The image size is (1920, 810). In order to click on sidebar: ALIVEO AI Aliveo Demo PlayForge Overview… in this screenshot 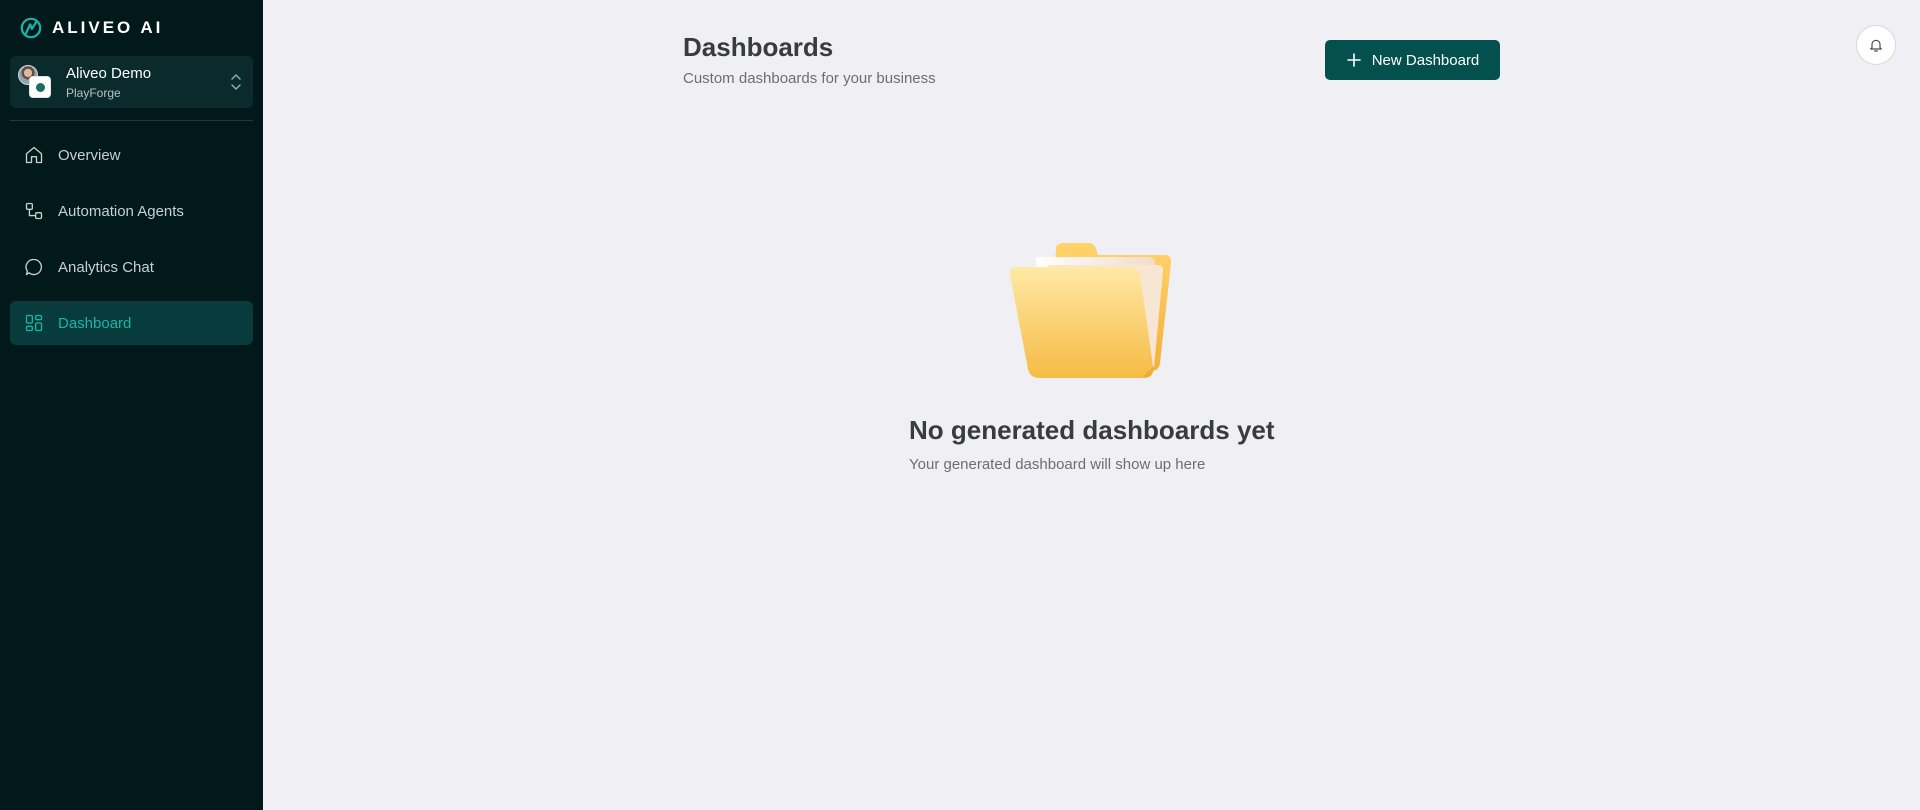, I will do `click(131, 405)`.